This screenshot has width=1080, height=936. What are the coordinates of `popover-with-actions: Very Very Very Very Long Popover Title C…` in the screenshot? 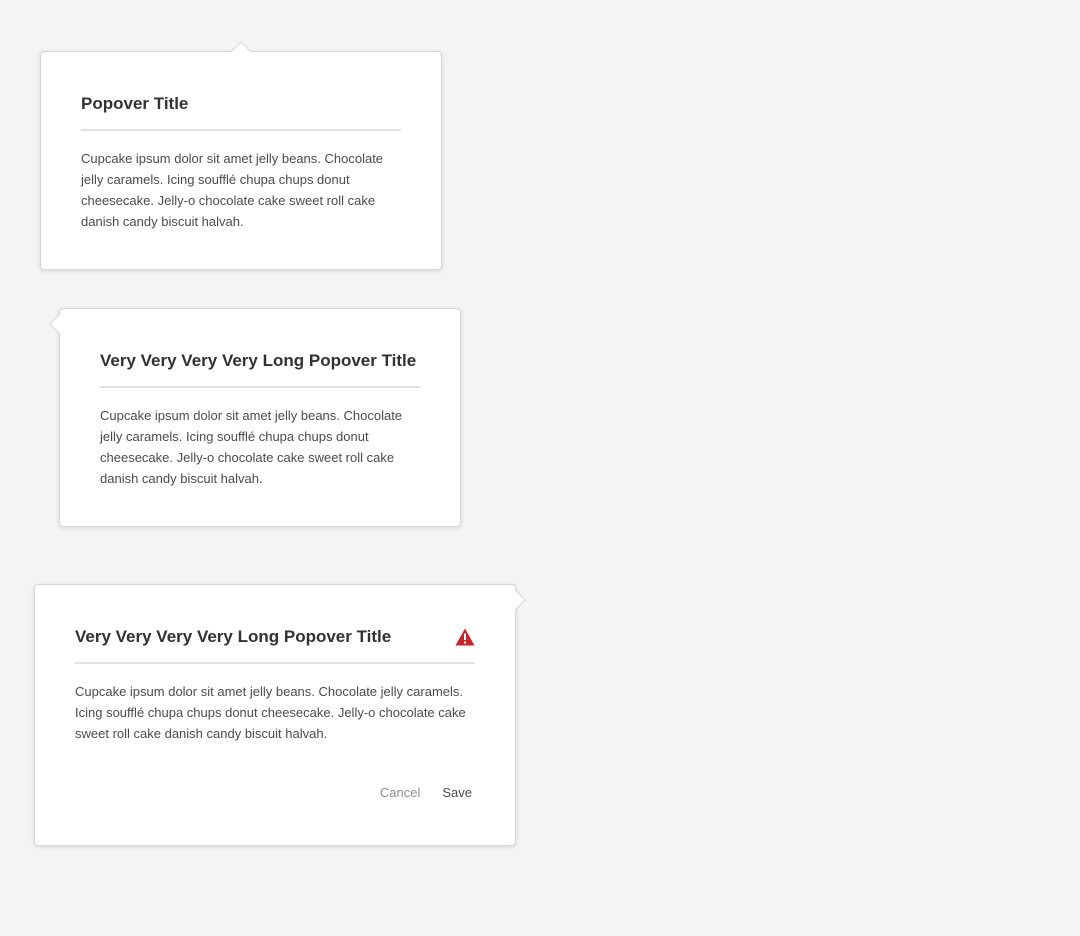 It's located at (280, 715).